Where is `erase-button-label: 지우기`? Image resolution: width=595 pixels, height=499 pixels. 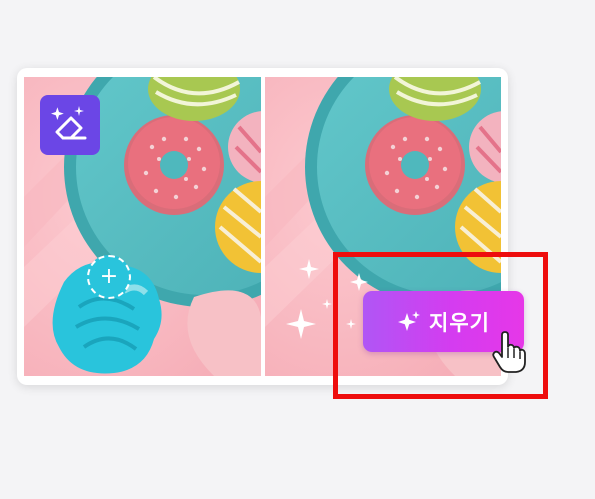
erase-button-label: 지우기 is located at coordinates (459, 322).